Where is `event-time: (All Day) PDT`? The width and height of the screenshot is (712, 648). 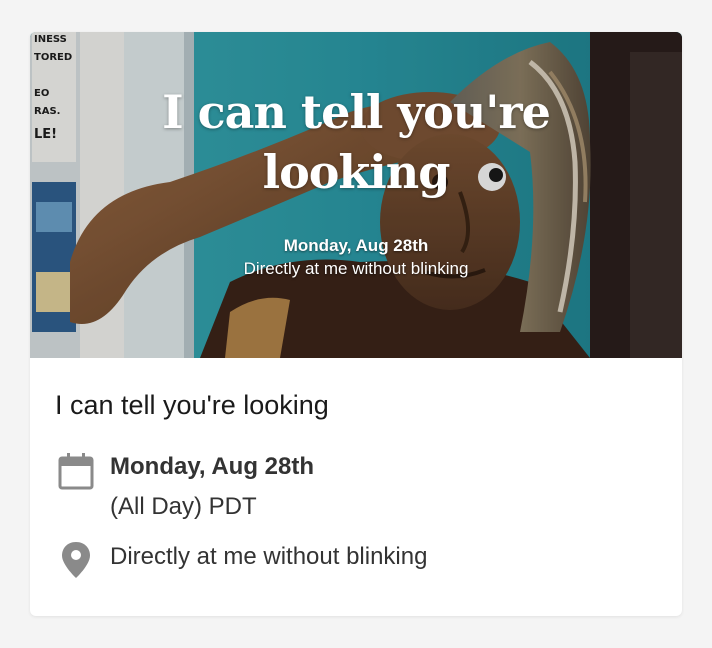
event-time: (All Day) PDT is located at coordinates (183, 506).